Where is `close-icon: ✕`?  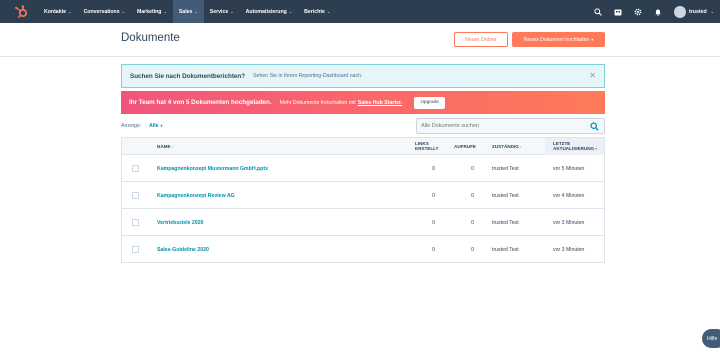 close-icon: ✕ is located at coordinates (592, 75).